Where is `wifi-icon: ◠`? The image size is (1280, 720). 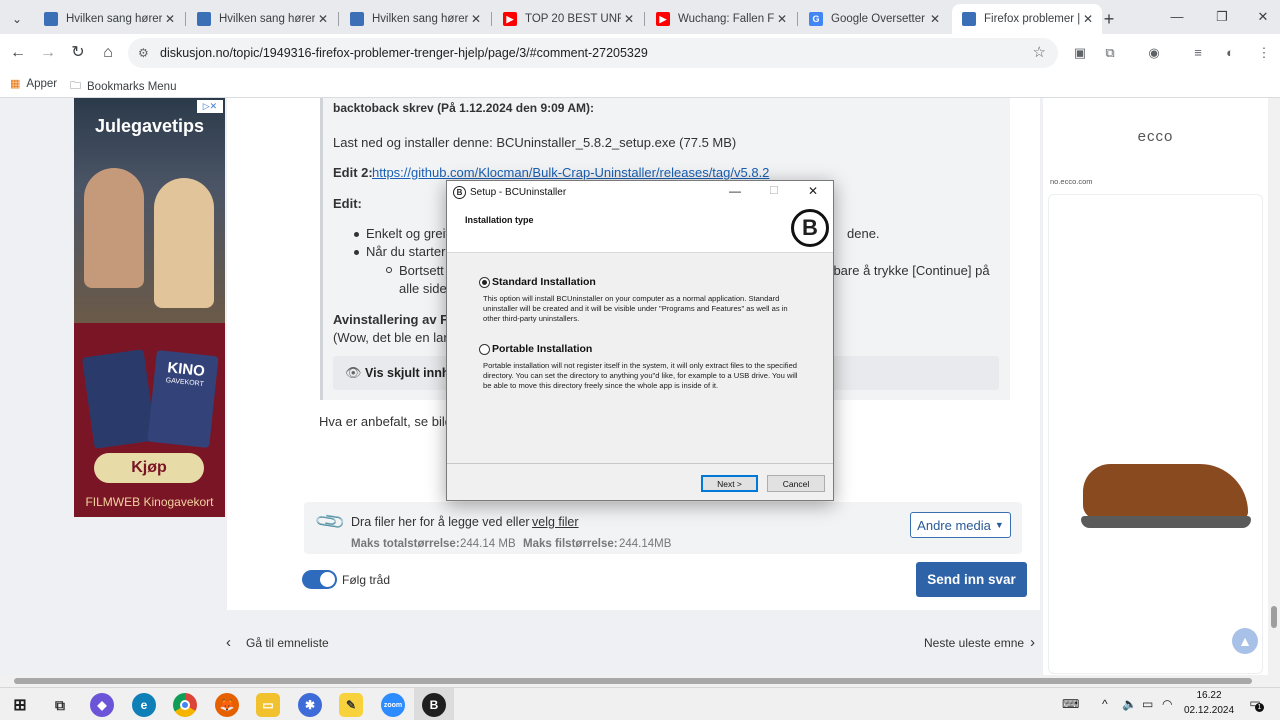 wifi-icon: ◠ is located at coordinates (1167, 704).